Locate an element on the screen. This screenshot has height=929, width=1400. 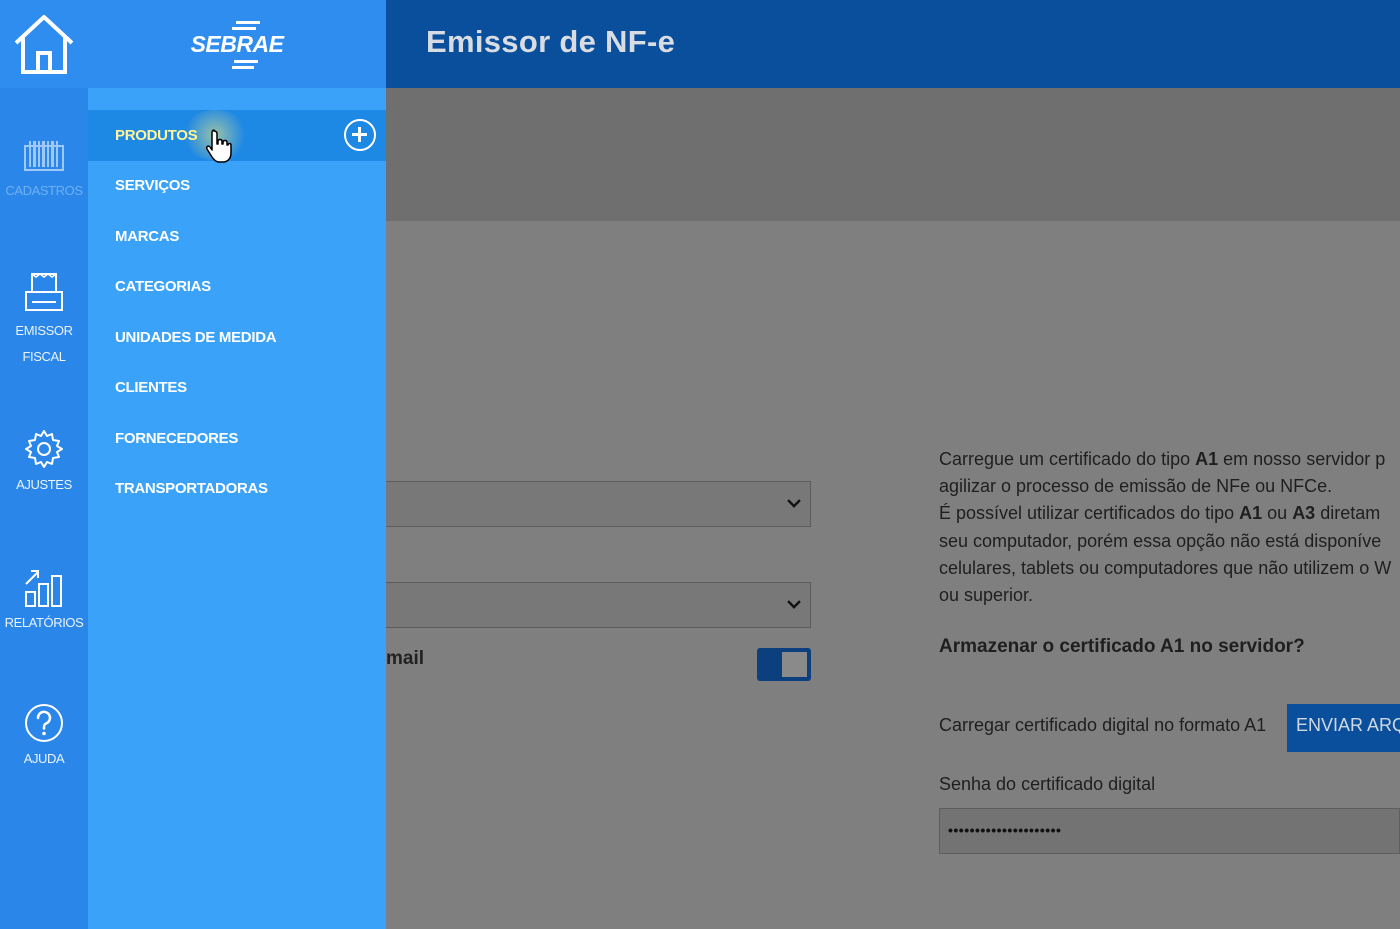
info-text: É possível utilizar certificados do tipo is located at coordinates (1089, 513).